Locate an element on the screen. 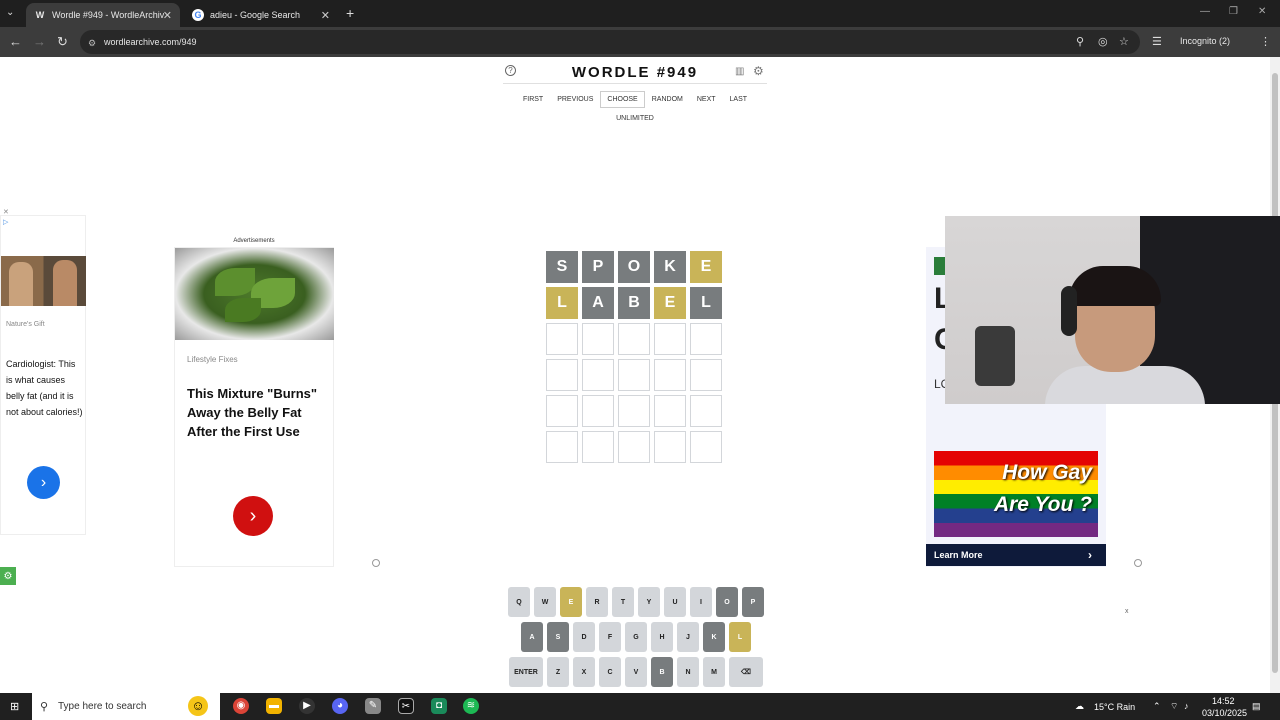 The height and width of the screenshot is (720, 1280). spotify-icon: ≋ is located at coordinates (471, 706).